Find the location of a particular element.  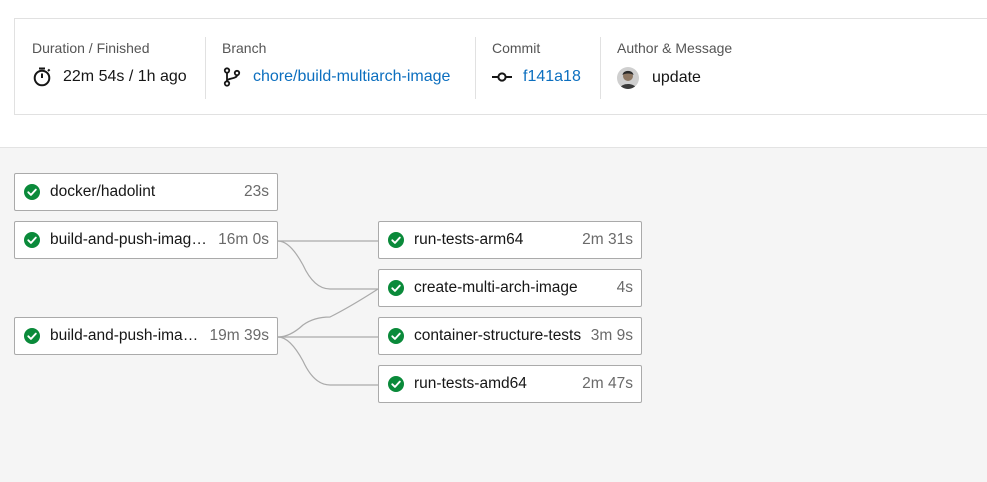

job-name: create-multi-arch-image is located at coordinates (496, 287).